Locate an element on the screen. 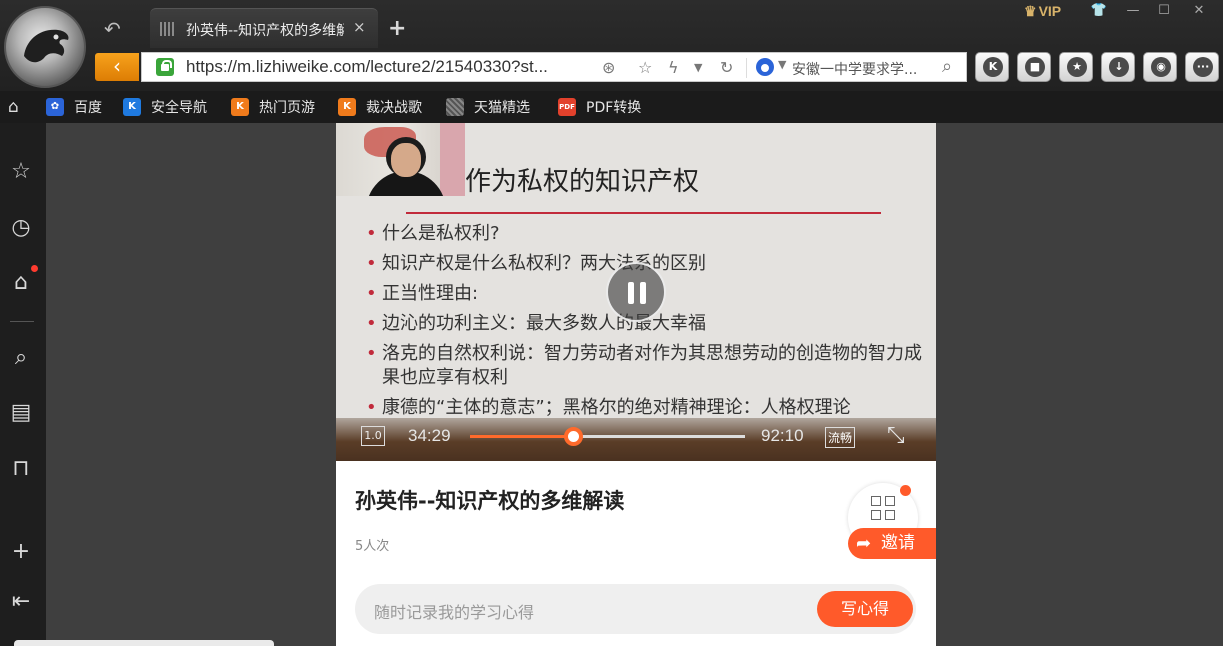 The image size is (1223, 646). crown-icon: ♛ is located at coordinates (1030, 11).